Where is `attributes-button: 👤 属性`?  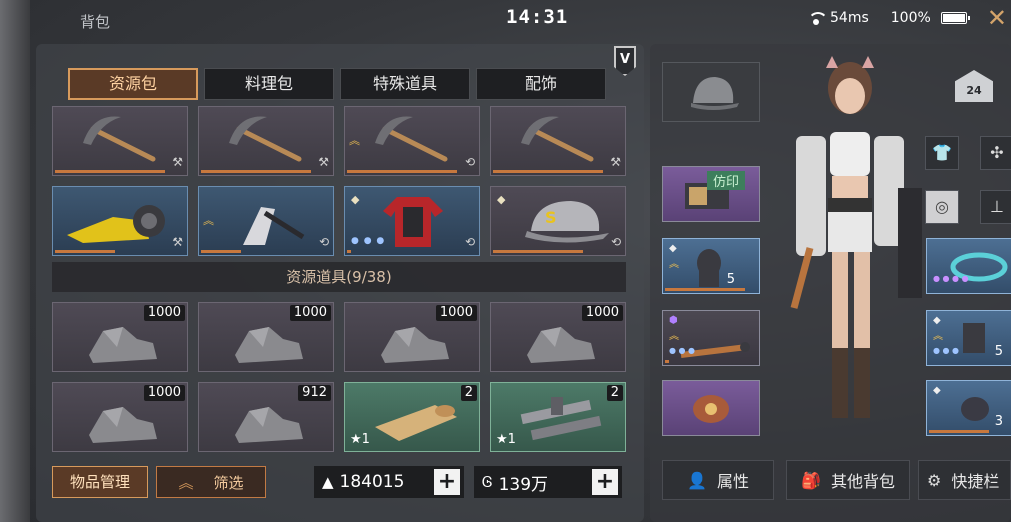
attributes-button: 👤 属性 is located at coordinates (718, 480).